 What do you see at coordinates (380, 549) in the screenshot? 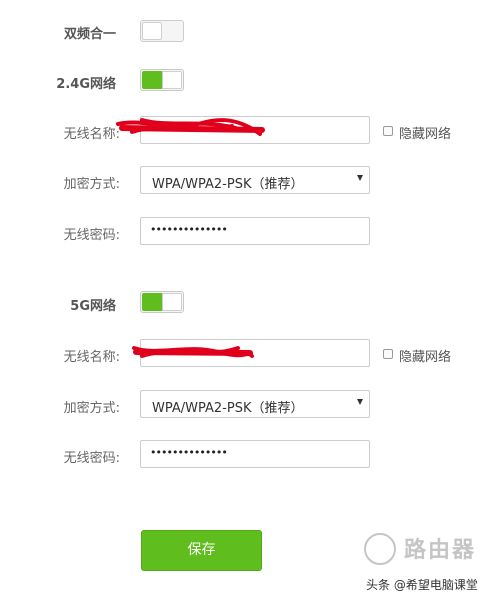
I see `router-logo-icon` at bounding box center [380, 549].